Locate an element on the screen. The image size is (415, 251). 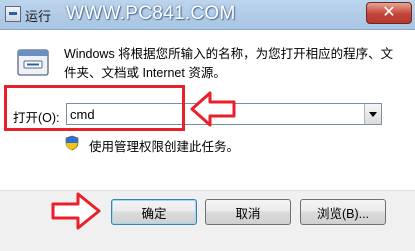
title-bar: 运行 WWW.PC841.COM ✕ is located at coordinates (207, 15).